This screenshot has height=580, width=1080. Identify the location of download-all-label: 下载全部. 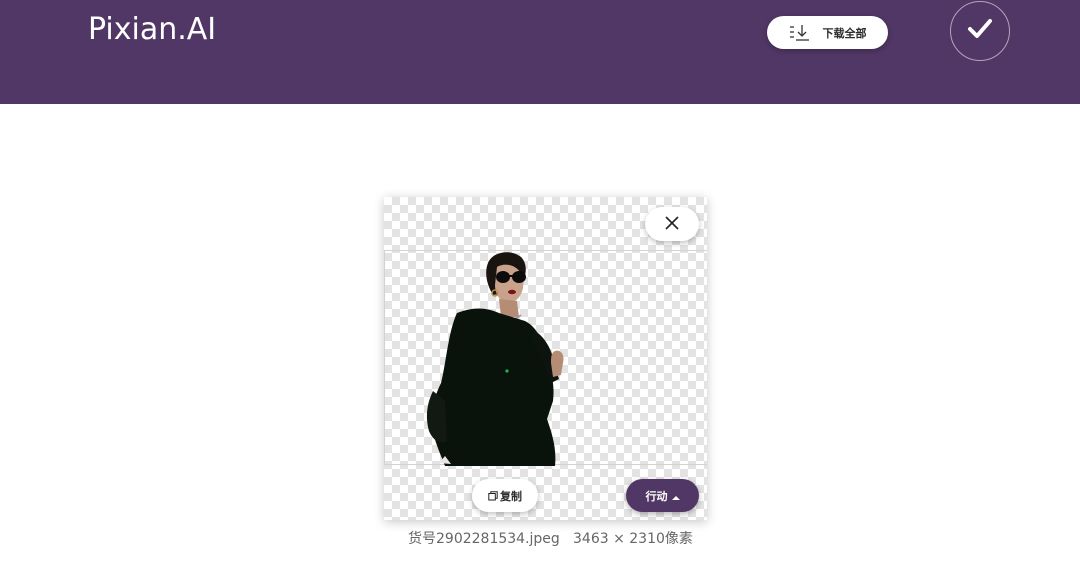
(844, 33).